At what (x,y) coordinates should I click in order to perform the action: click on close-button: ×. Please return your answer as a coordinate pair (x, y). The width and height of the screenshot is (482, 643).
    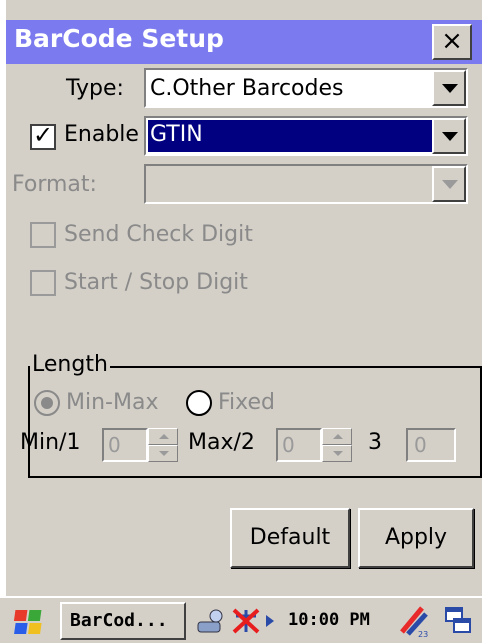
    Looking at the image, I should click on (452, 42).